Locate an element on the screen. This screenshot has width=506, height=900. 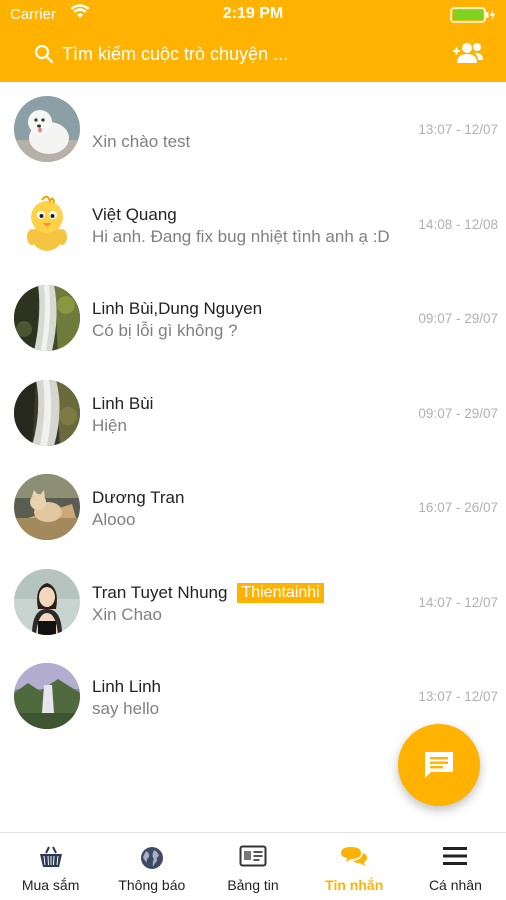
search-icon is located at coordinates (44, 56).